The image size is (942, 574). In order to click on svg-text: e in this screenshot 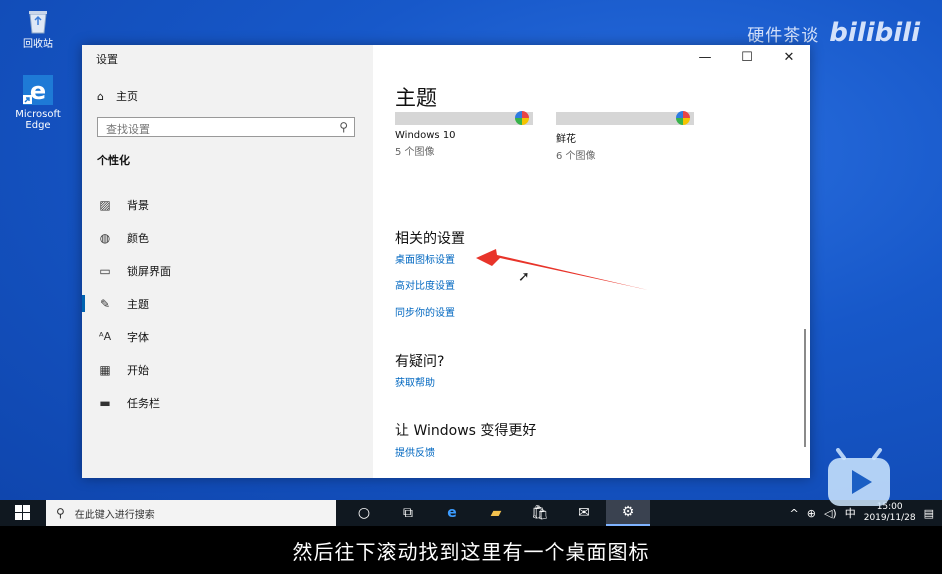, I will do `click(38, 91)`.